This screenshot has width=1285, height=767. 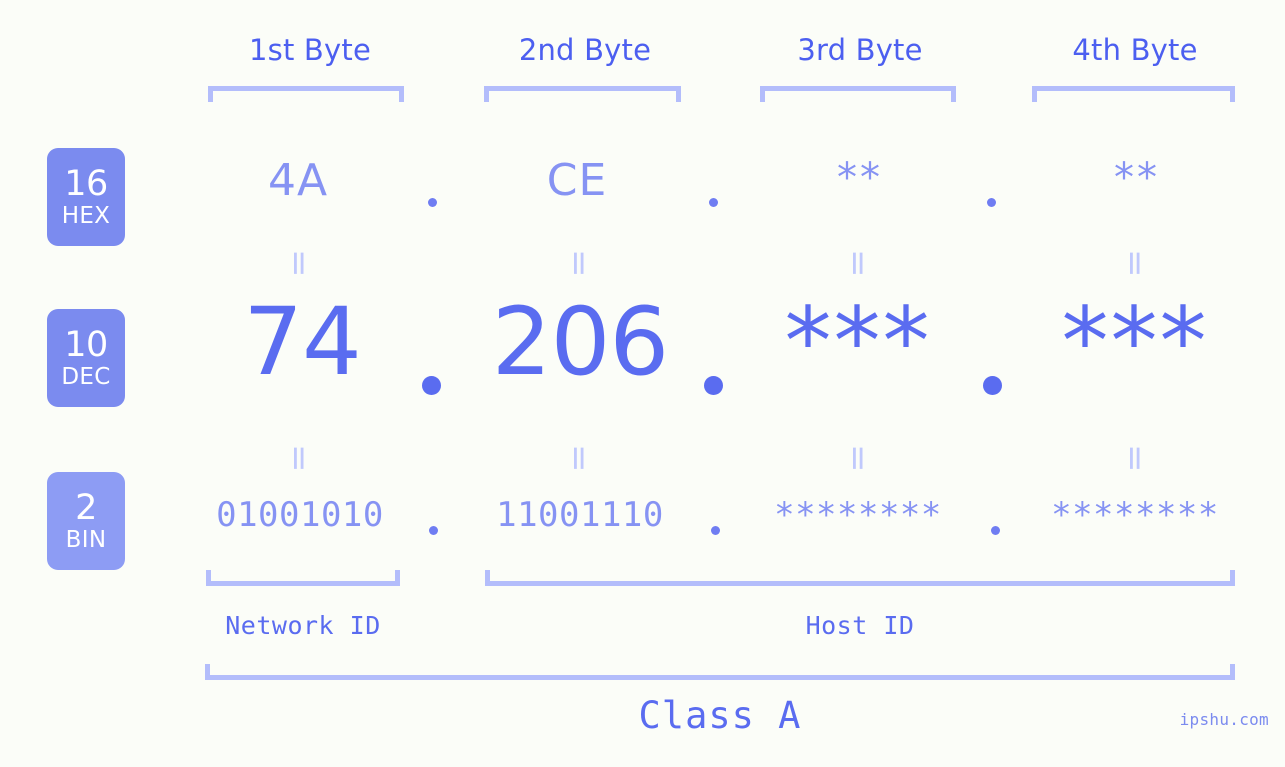 I want to click on byte-header-4: 4th Byte, so click(x=1135, y=50).